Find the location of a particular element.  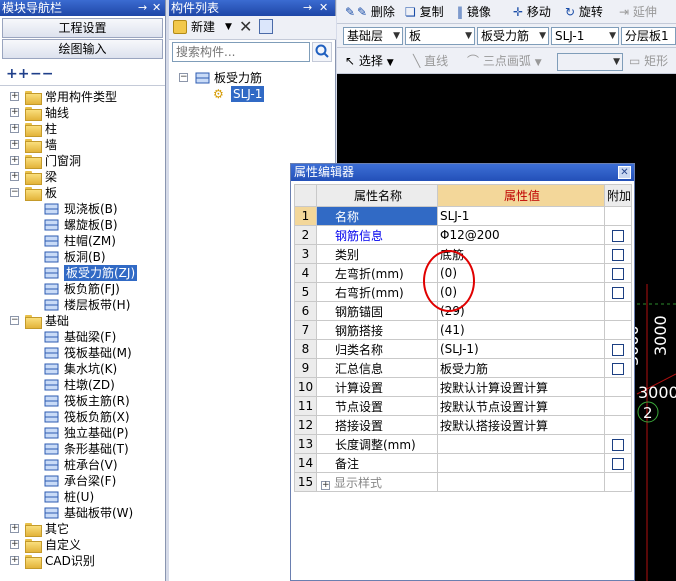

property-value: SLJ-1 is located at coordinates (521, 216).